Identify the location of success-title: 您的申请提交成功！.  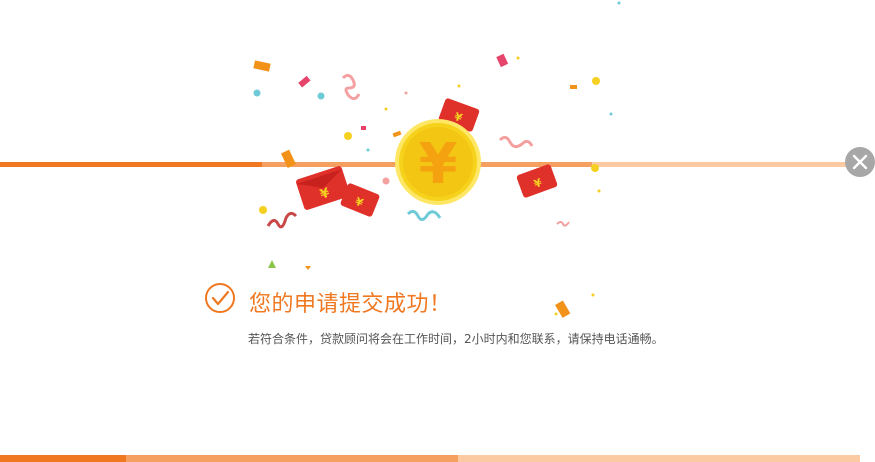
(350, 304).